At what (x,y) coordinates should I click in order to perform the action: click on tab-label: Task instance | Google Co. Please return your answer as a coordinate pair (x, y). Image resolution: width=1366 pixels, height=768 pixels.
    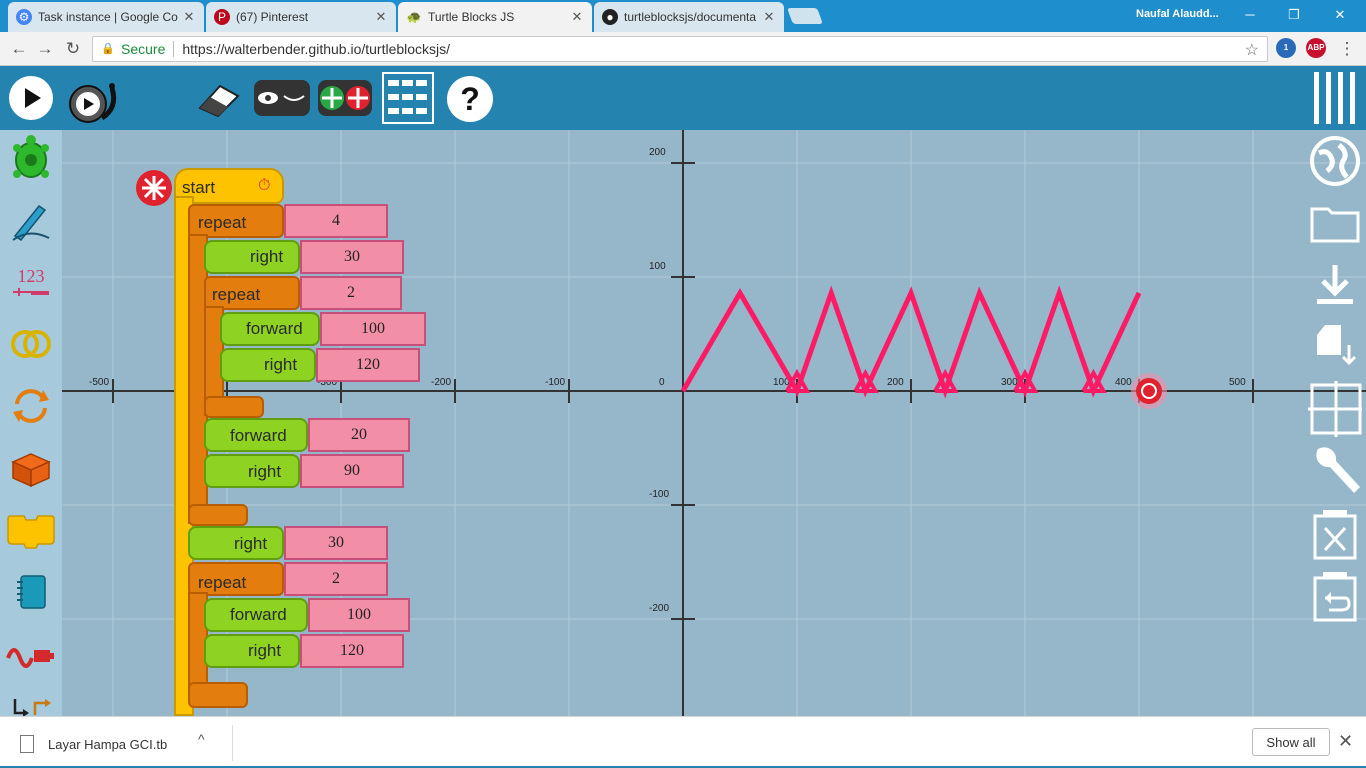
    Looking at the image, I should click on (108, 17).